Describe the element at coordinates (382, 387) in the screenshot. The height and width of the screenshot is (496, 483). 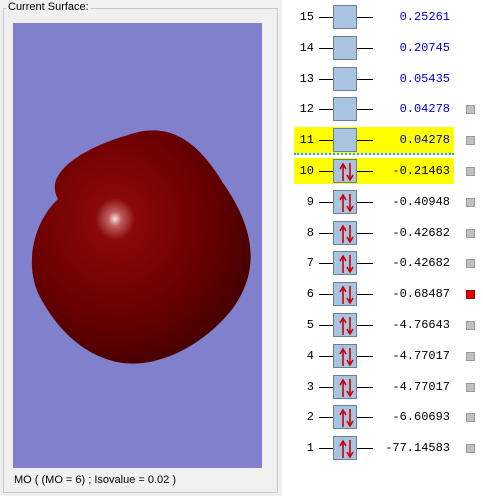
I see `mo-row: 3 -4.77017` at that location.